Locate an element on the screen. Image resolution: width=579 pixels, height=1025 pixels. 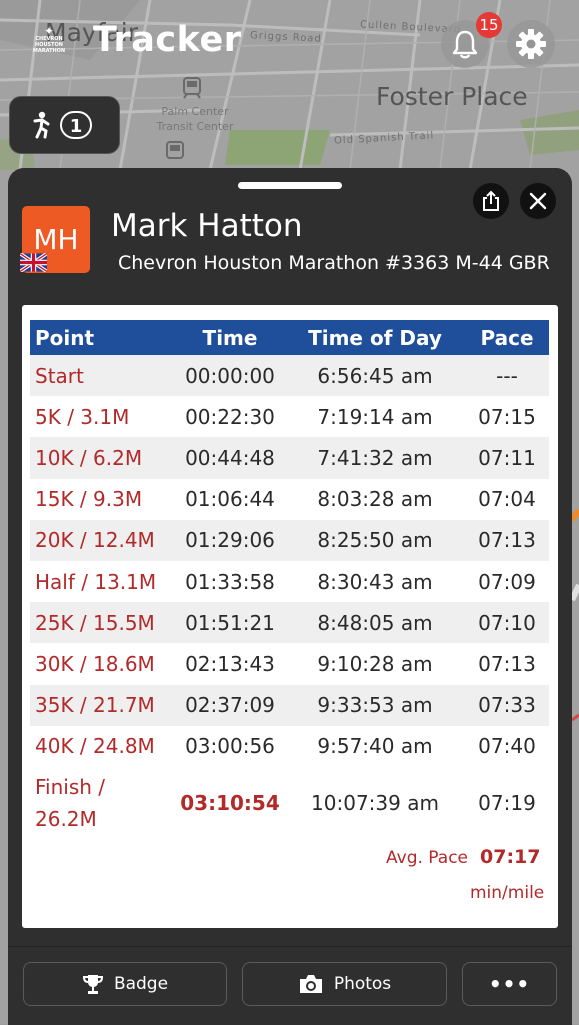
action-bar: Badge Photos ••• is located at coordinates (290, 985).